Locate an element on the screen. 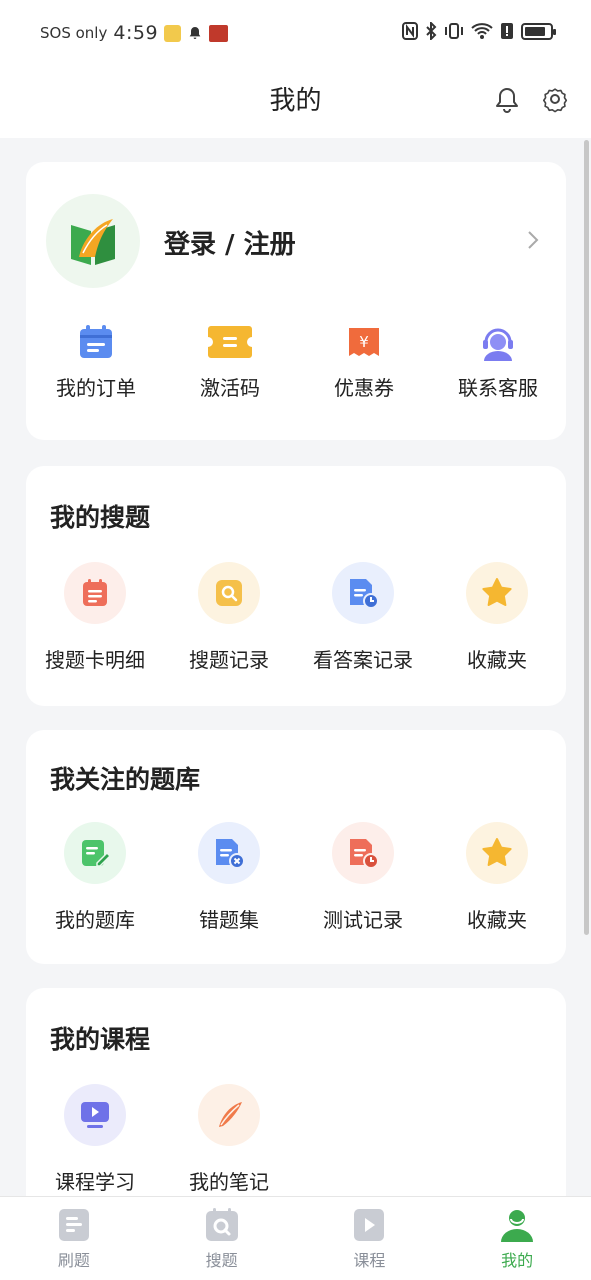  tab-search-label: 搜题 is located at coordinates (221, 1260).